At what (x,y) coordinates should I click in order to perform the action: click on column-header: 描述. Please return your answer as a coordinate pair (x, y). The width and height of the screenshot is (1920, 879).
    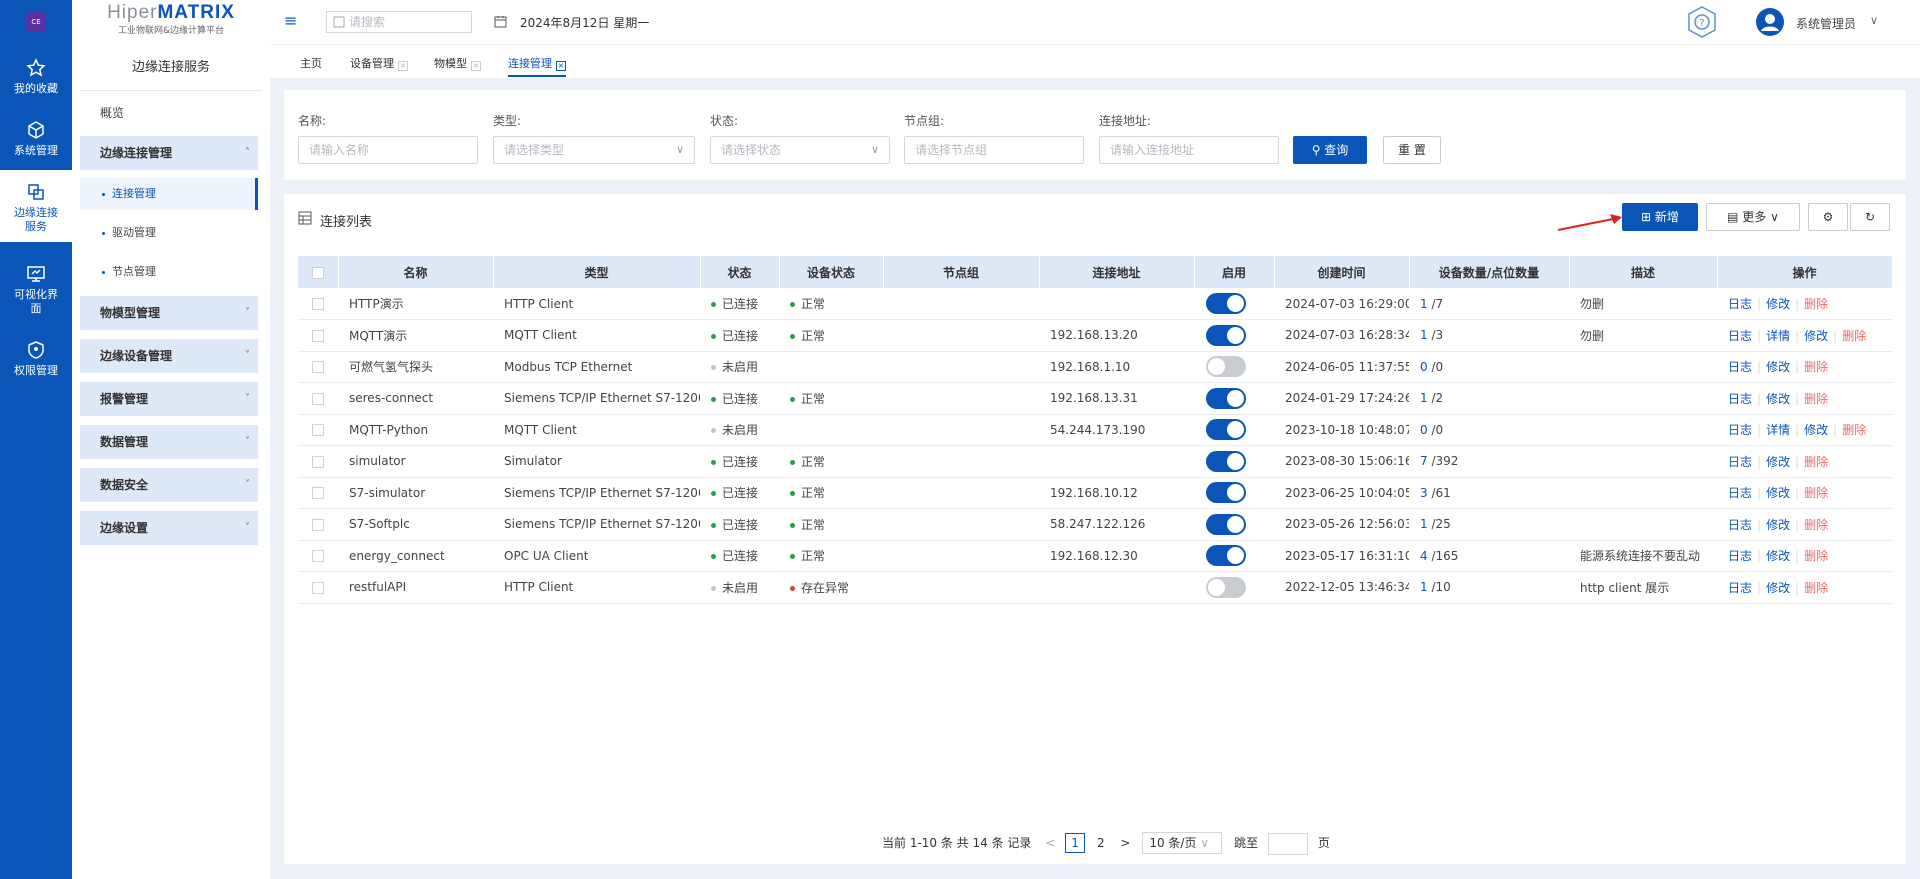
    Looking at the image, I should click on (1643, 272).